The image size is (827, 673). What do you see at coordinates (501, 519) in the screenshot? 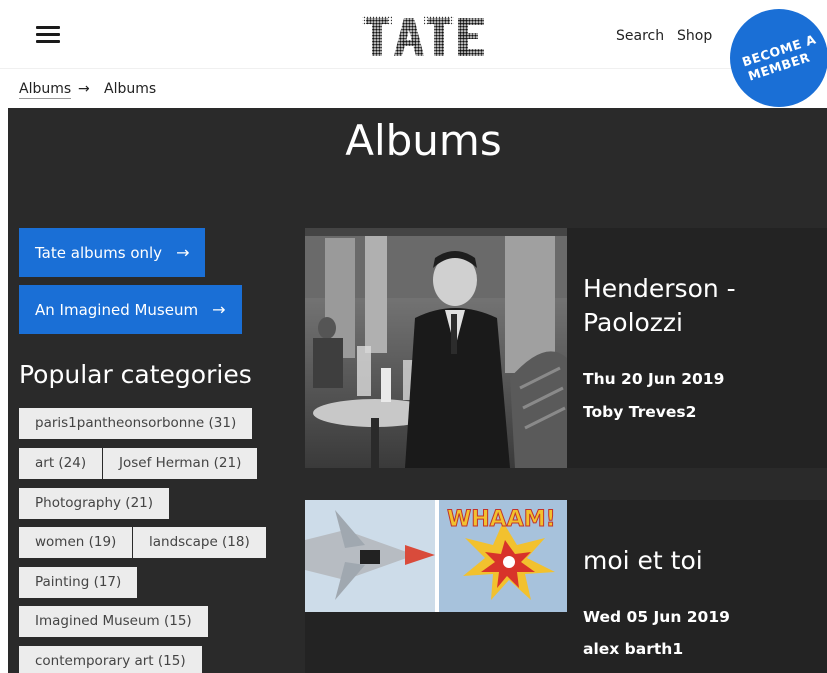
I see `svg-text: WHAAM!` at bounding box center [501, 519].